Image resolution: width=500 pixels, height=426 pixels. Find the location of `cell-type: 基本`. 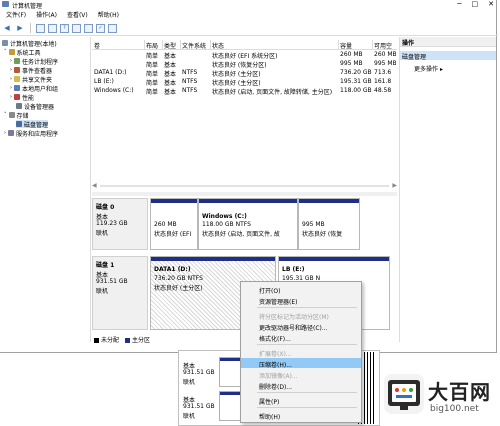

cell-type: 基本 is located at coordinates (170, 92).